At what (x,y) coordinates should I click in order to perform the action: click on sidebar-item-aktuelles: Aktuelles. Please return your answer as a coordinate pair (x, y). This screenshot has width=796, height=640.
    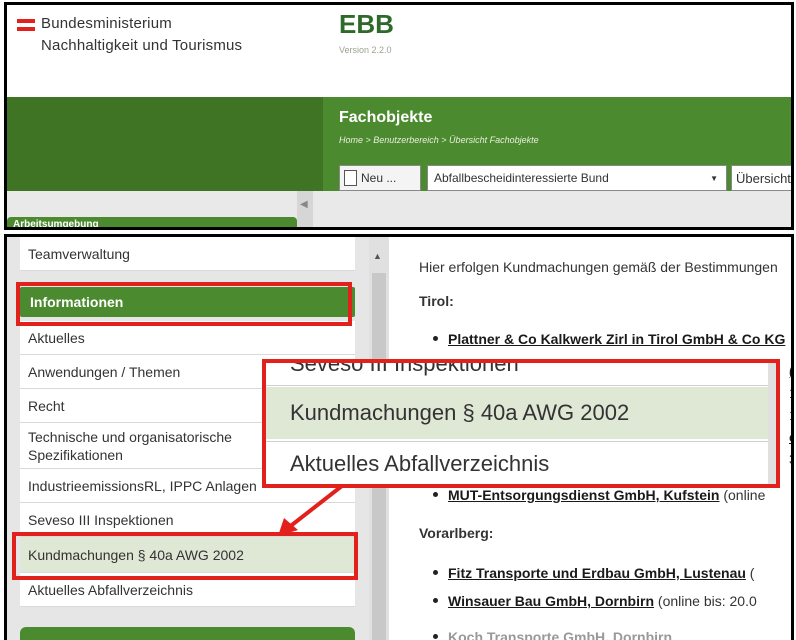
    Looking at the image, I should click on (187, 338).